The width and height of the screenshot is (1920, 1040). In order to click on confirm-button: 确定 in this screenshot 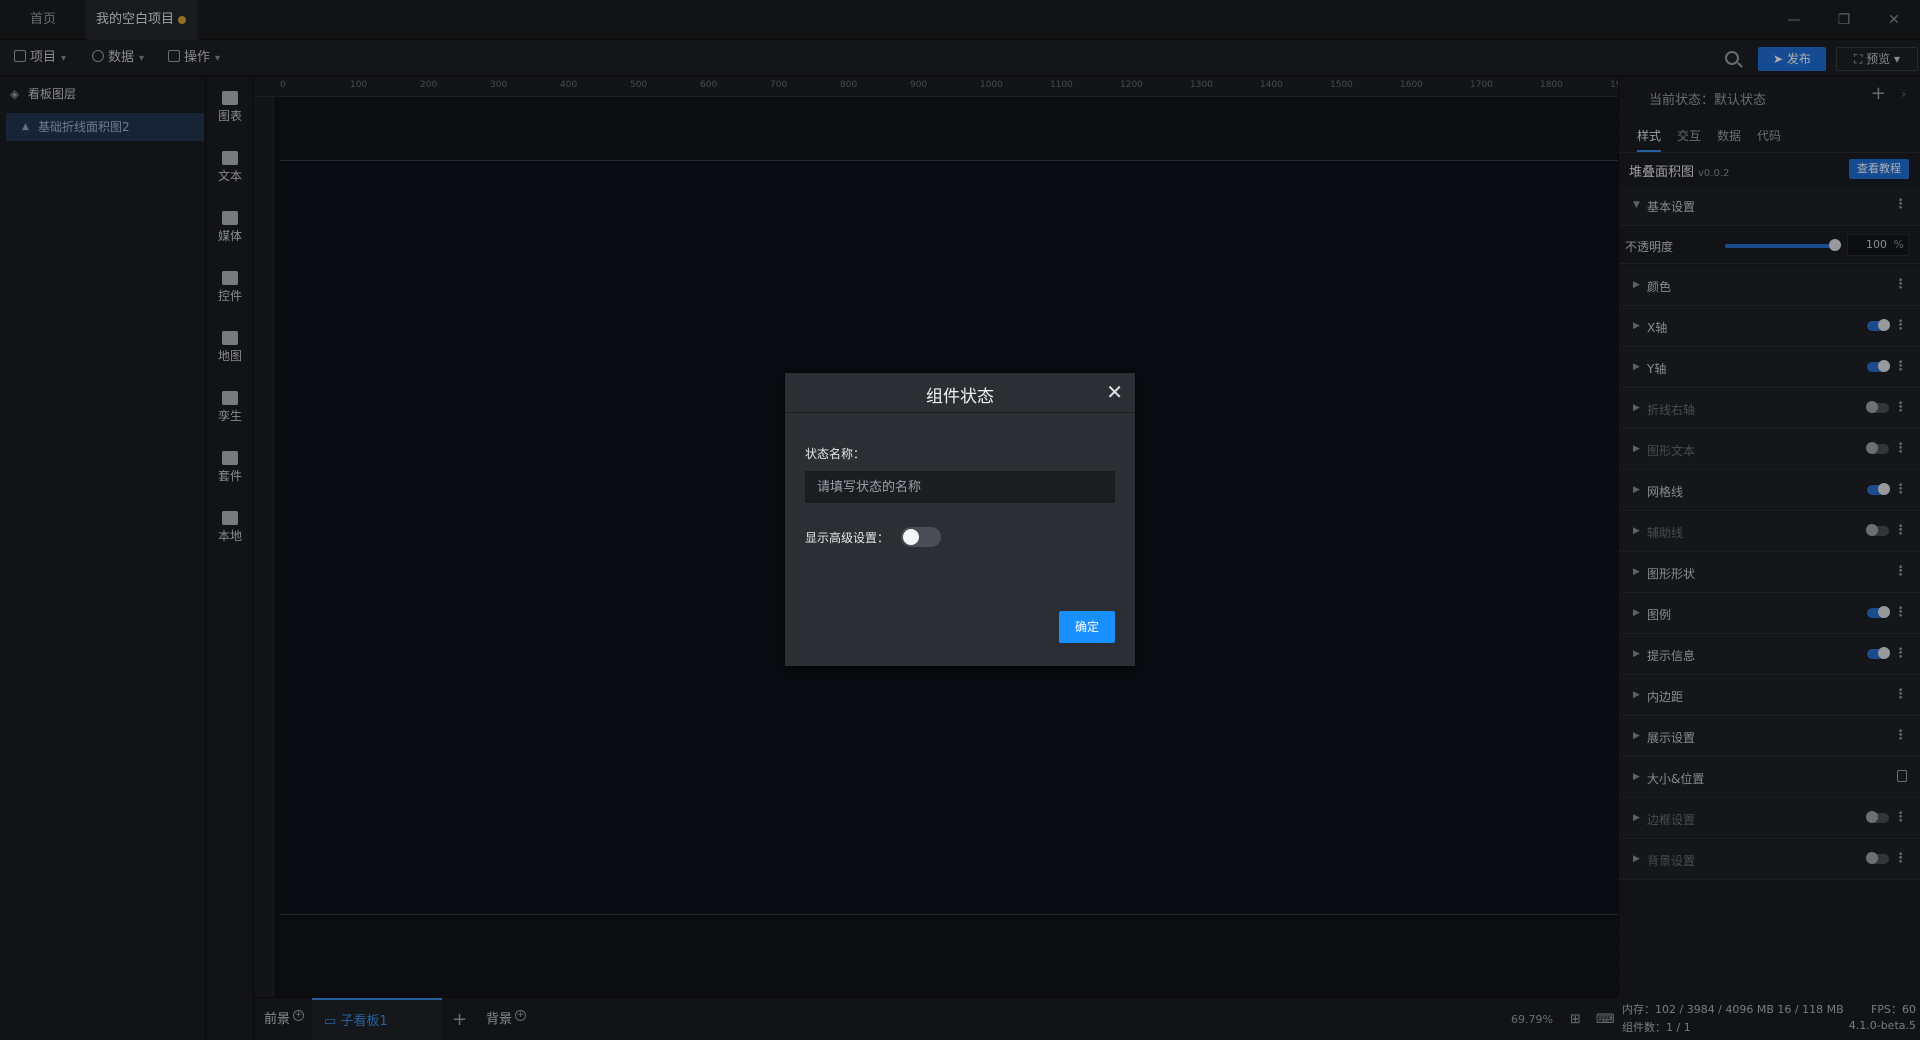, I will do `click(1087, 627)`.